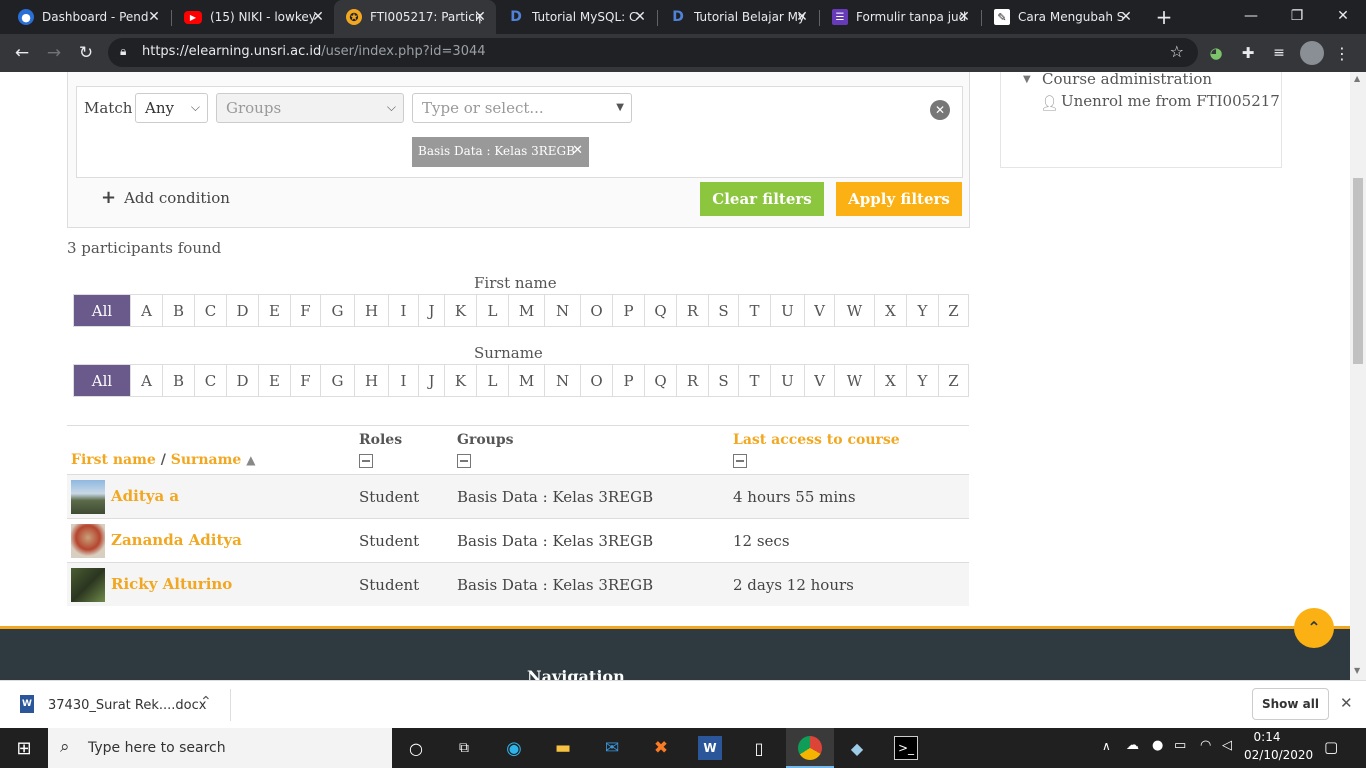  Describe the element at coordinates (661, 748) in the screenshot. I see `xampp-icon: ✖` at that location.